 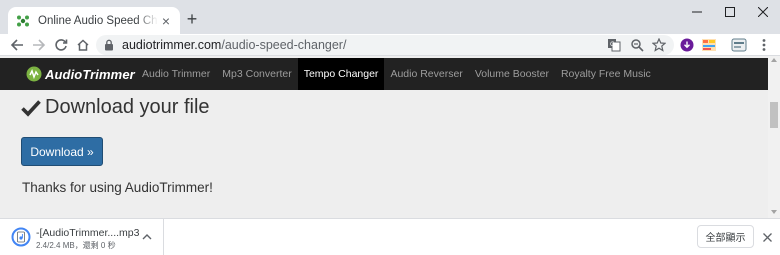 What do you see at coordinates (730, 12) in the screenshot?
I see `maximize-icon` at bounding box center [730, 12].